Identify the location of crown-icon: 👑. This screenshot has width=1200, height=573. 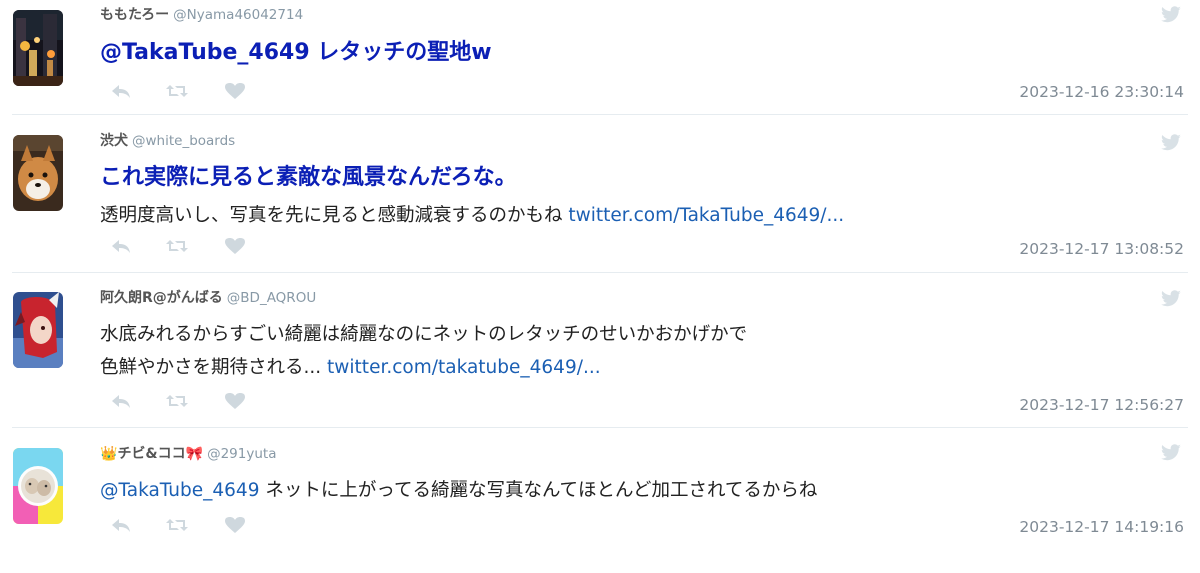
(109, 454).